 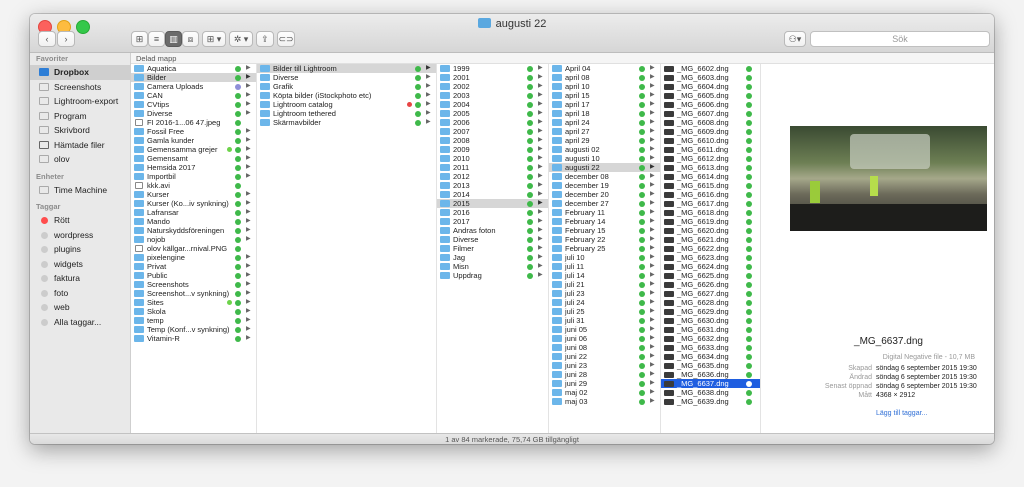 I want to click on sidebar-item: Screenshots, so click(x=80, y=87).